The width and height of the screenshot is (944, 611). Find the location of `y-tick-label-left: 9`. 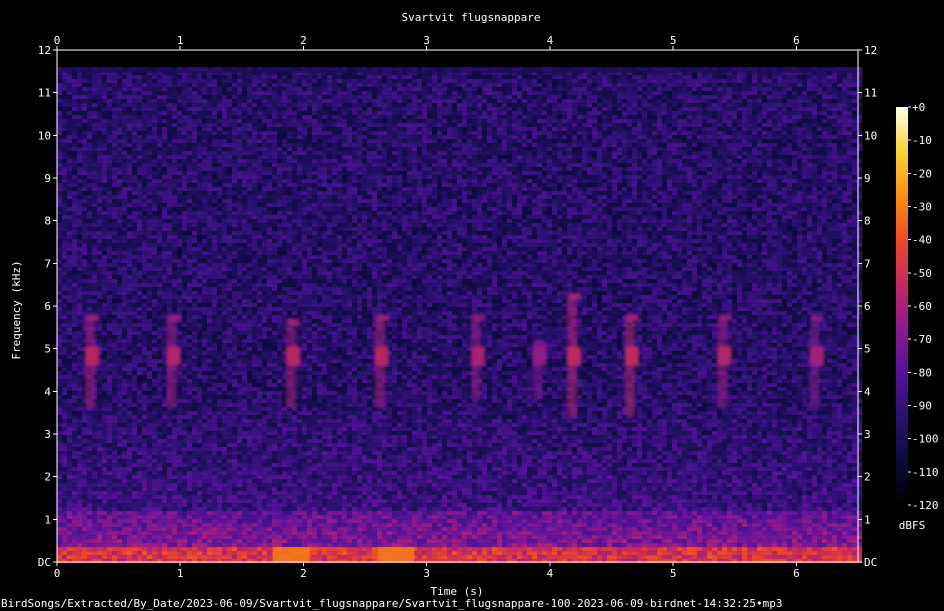

y-tick-label-left: 9 is located at coordinates (47, 178).